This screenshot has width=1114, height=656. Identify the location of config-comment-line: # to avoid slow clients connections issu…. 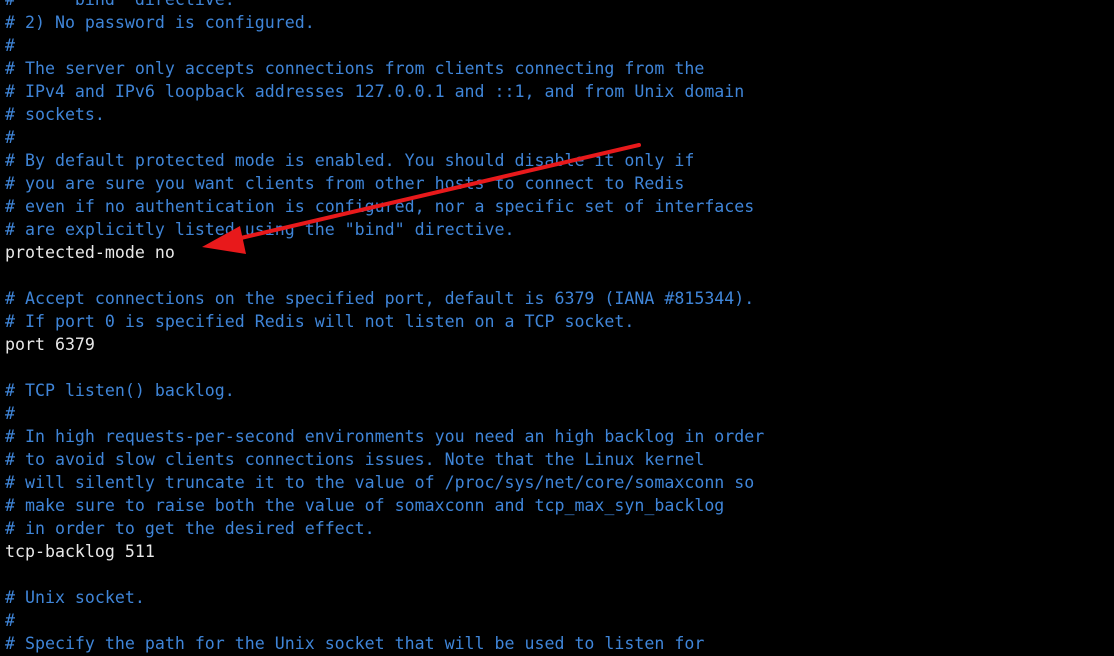
(355, 459).